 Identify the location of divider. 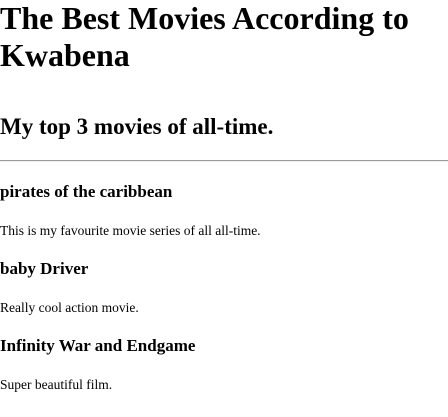
(224, 161).